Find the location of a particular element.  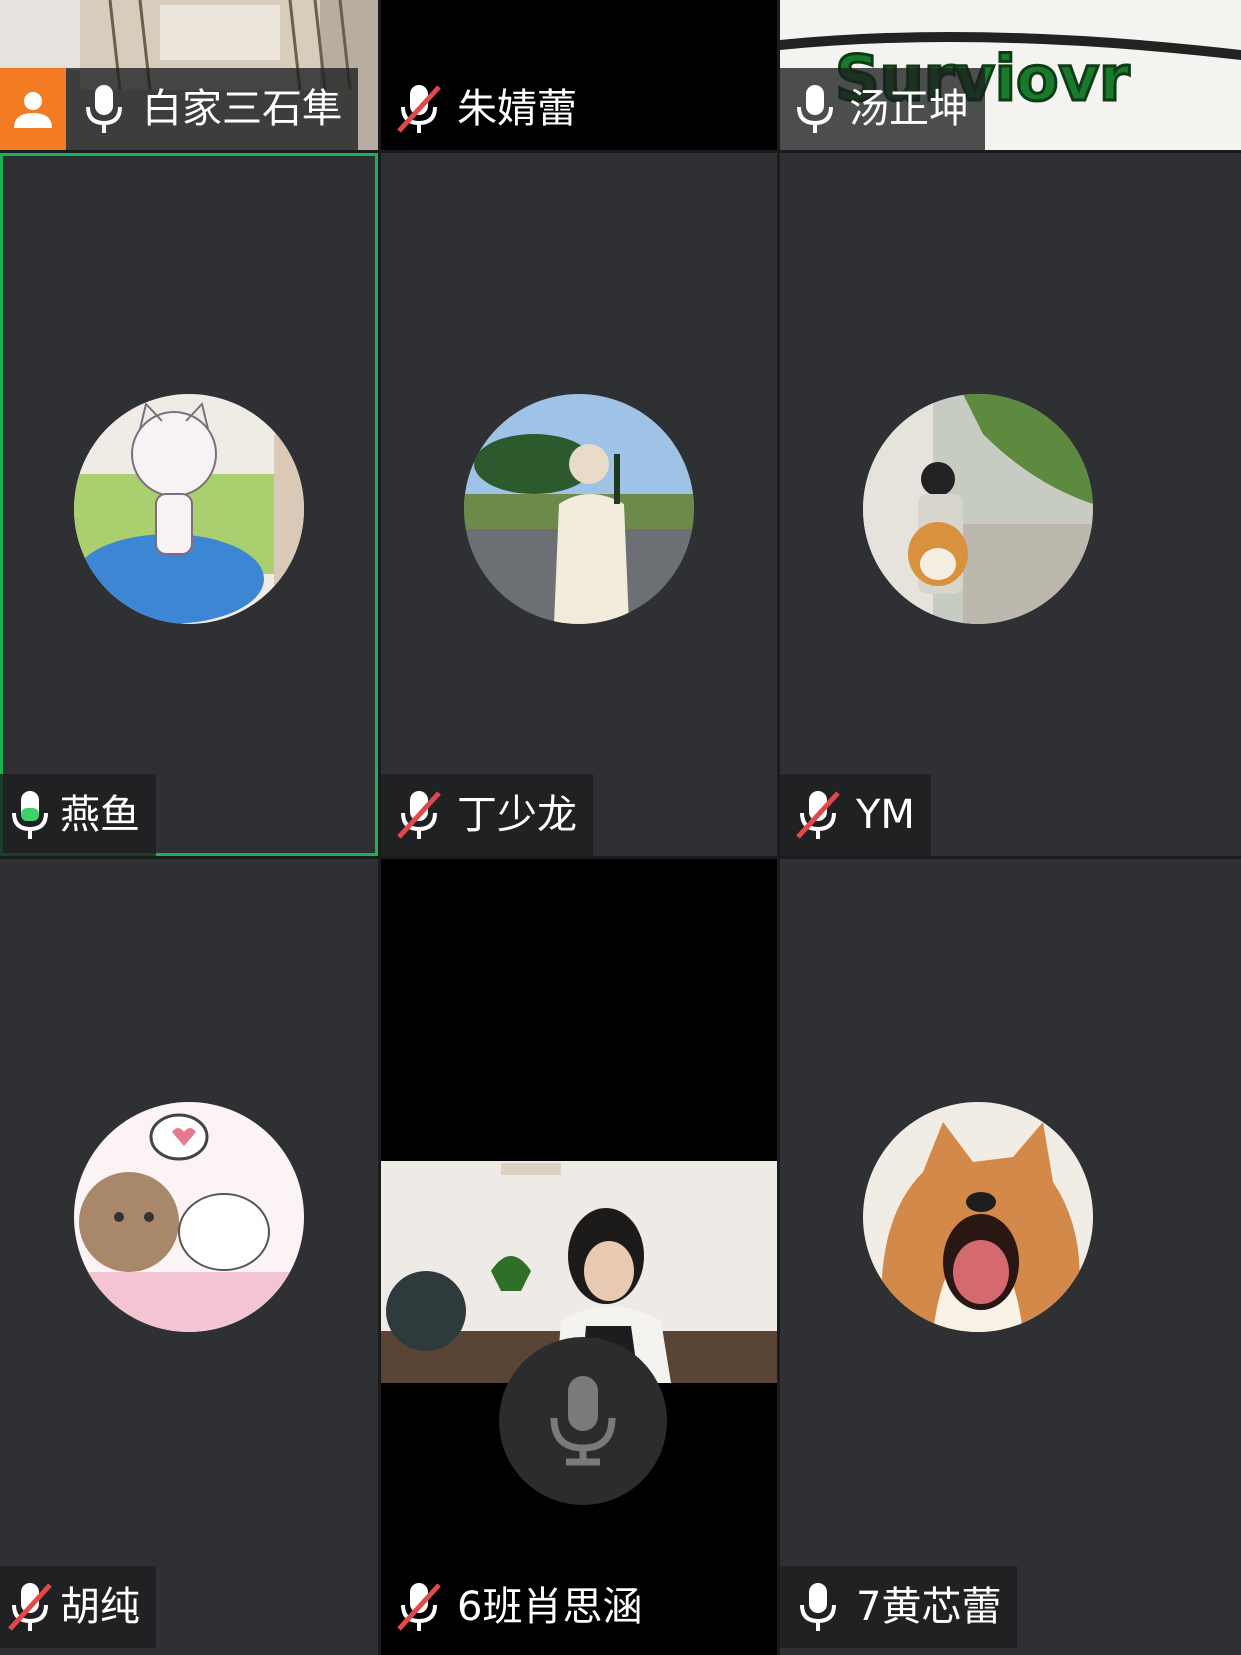

participant-tile-4: 丁少龙 is located at coordinates (579, 504).